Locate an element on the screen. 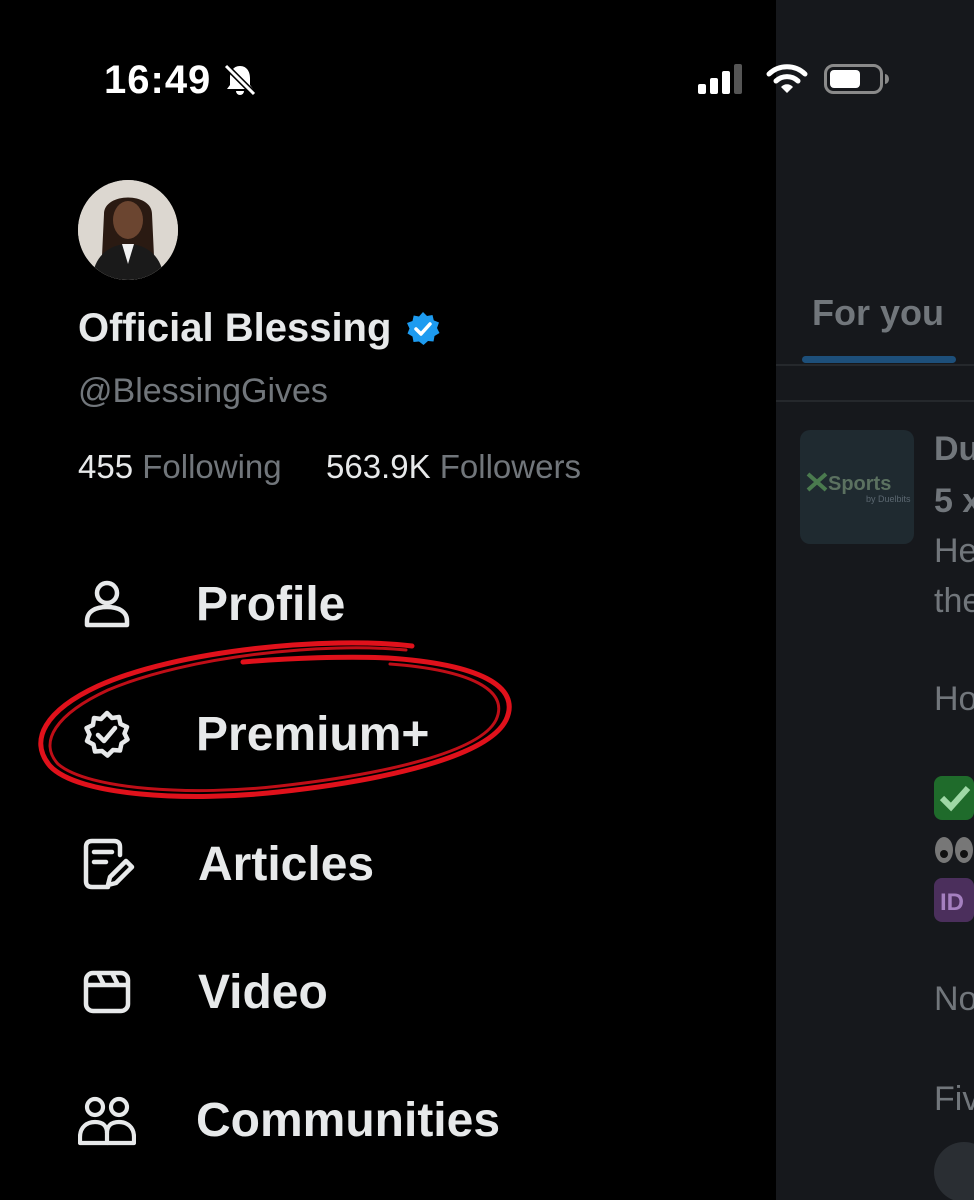  sports-card-image: Sports by Duelbits is located at coordinates (857, 487).